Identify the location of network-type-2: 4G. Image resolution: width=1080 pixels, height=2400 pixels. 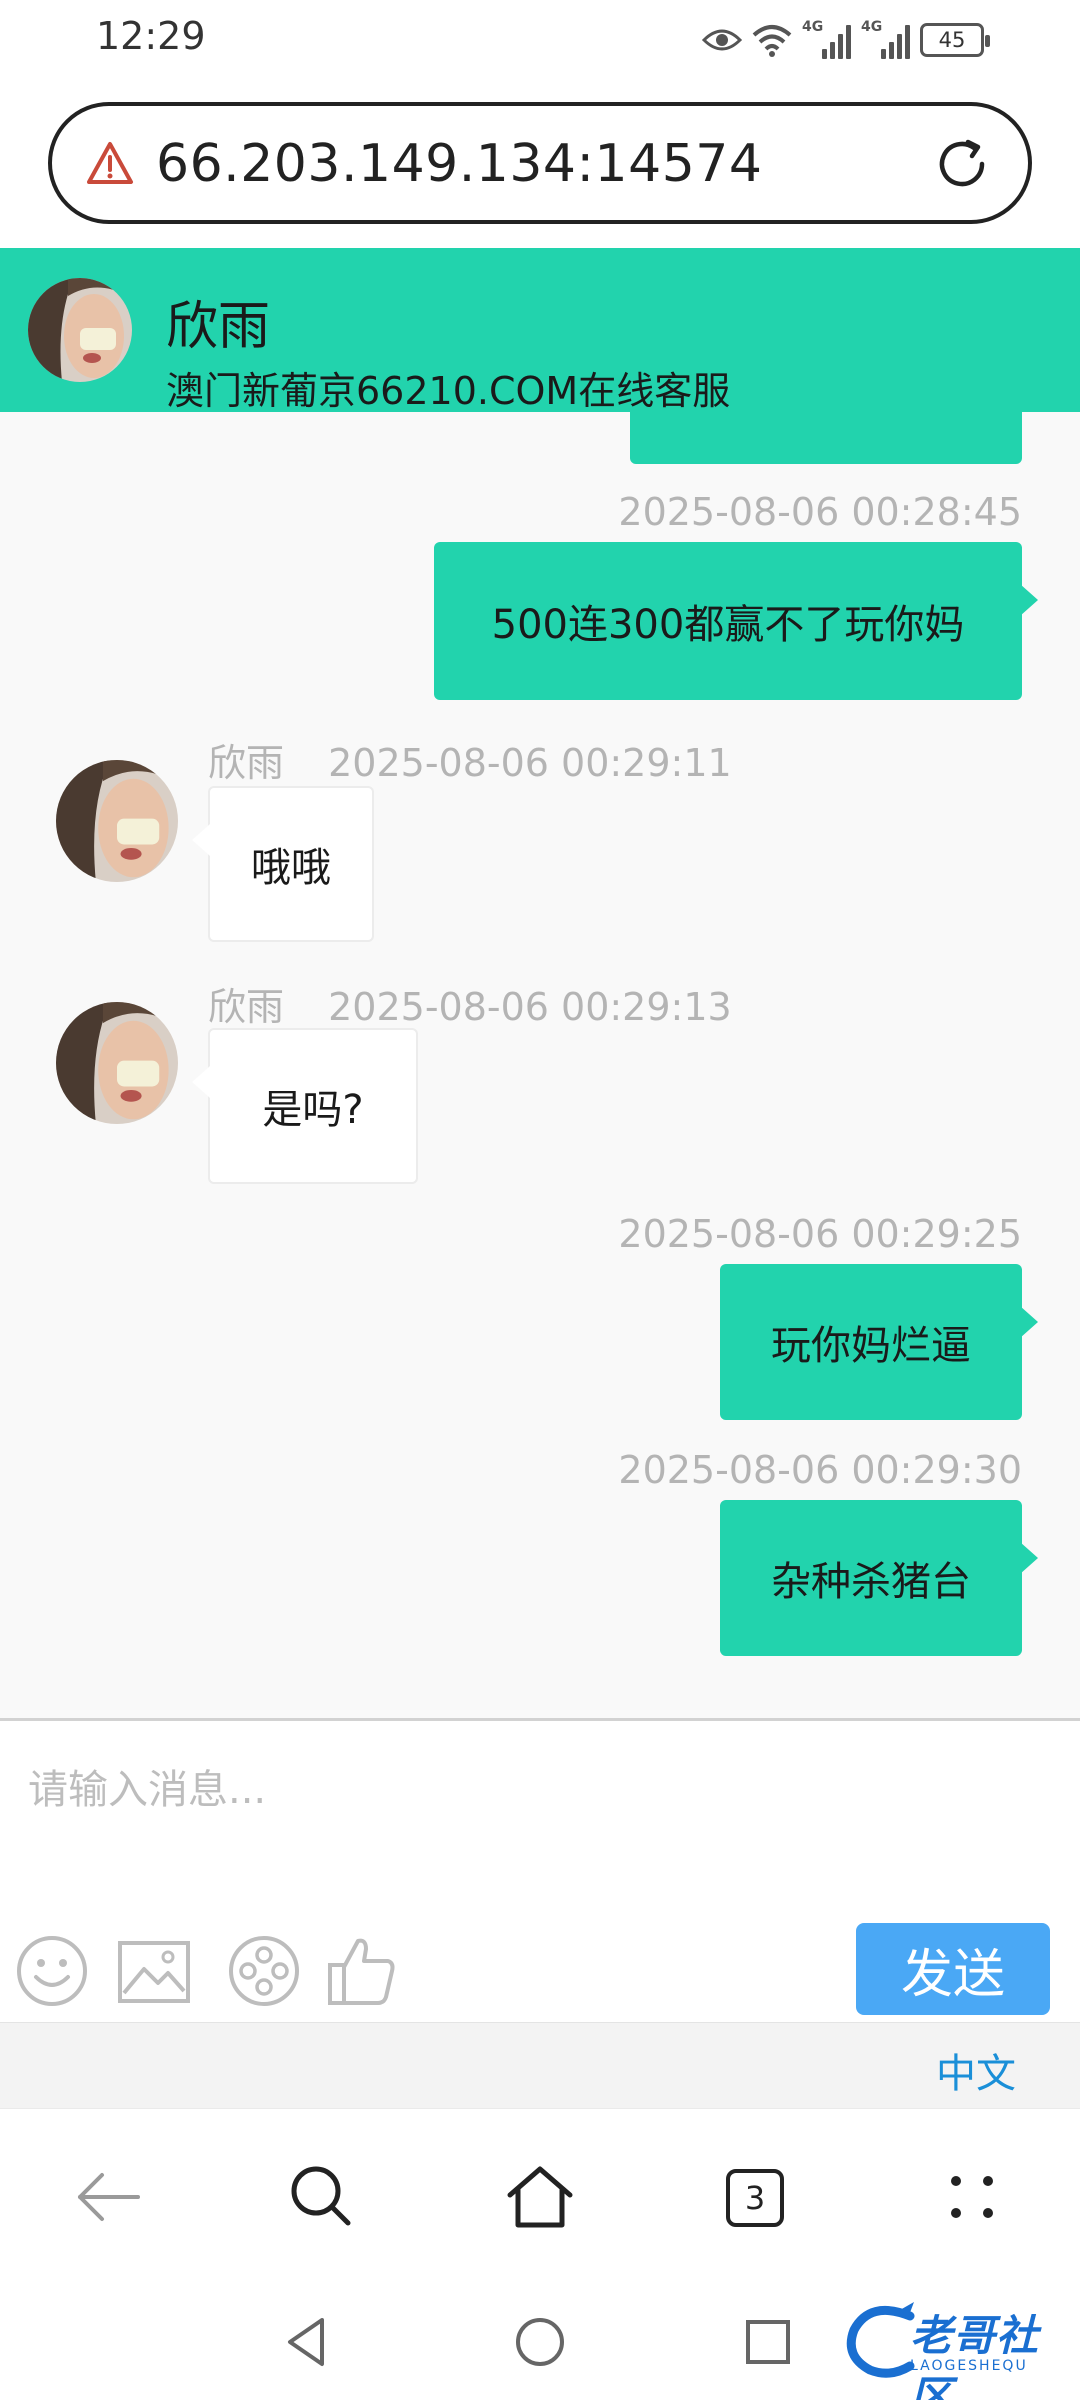
(872, 27).